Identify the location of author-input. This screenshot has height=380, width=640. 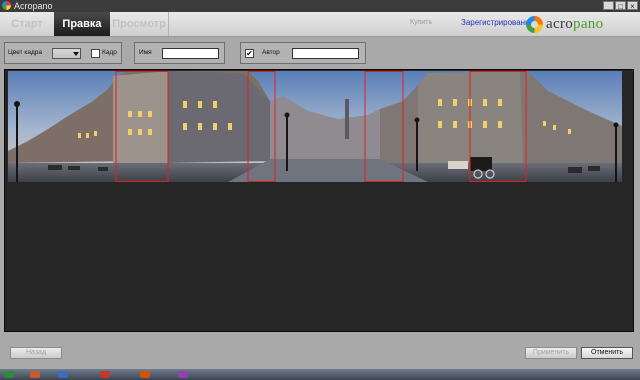
(325, 53).